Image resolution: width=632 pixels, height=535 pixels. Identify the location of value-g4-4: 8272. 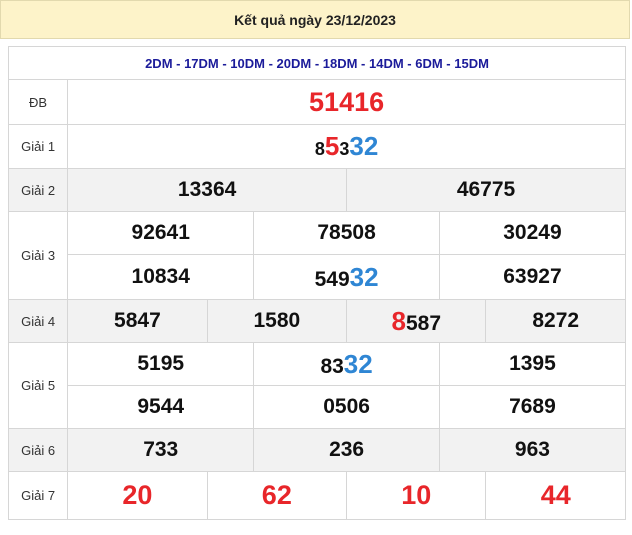
(555, 321).